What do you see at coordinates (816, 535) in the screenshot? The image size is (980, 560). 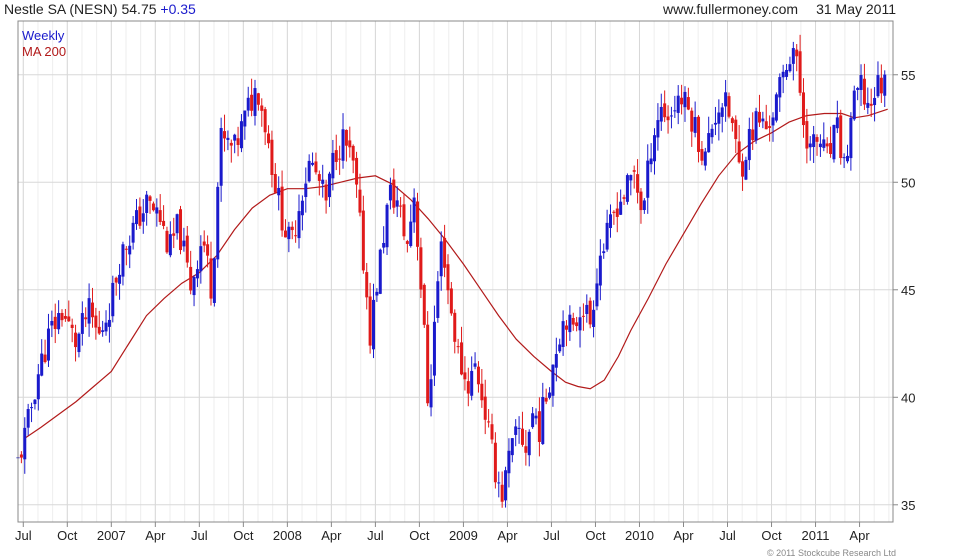 I see `x-tick-label: 2011` at bounding box center [816, 535].